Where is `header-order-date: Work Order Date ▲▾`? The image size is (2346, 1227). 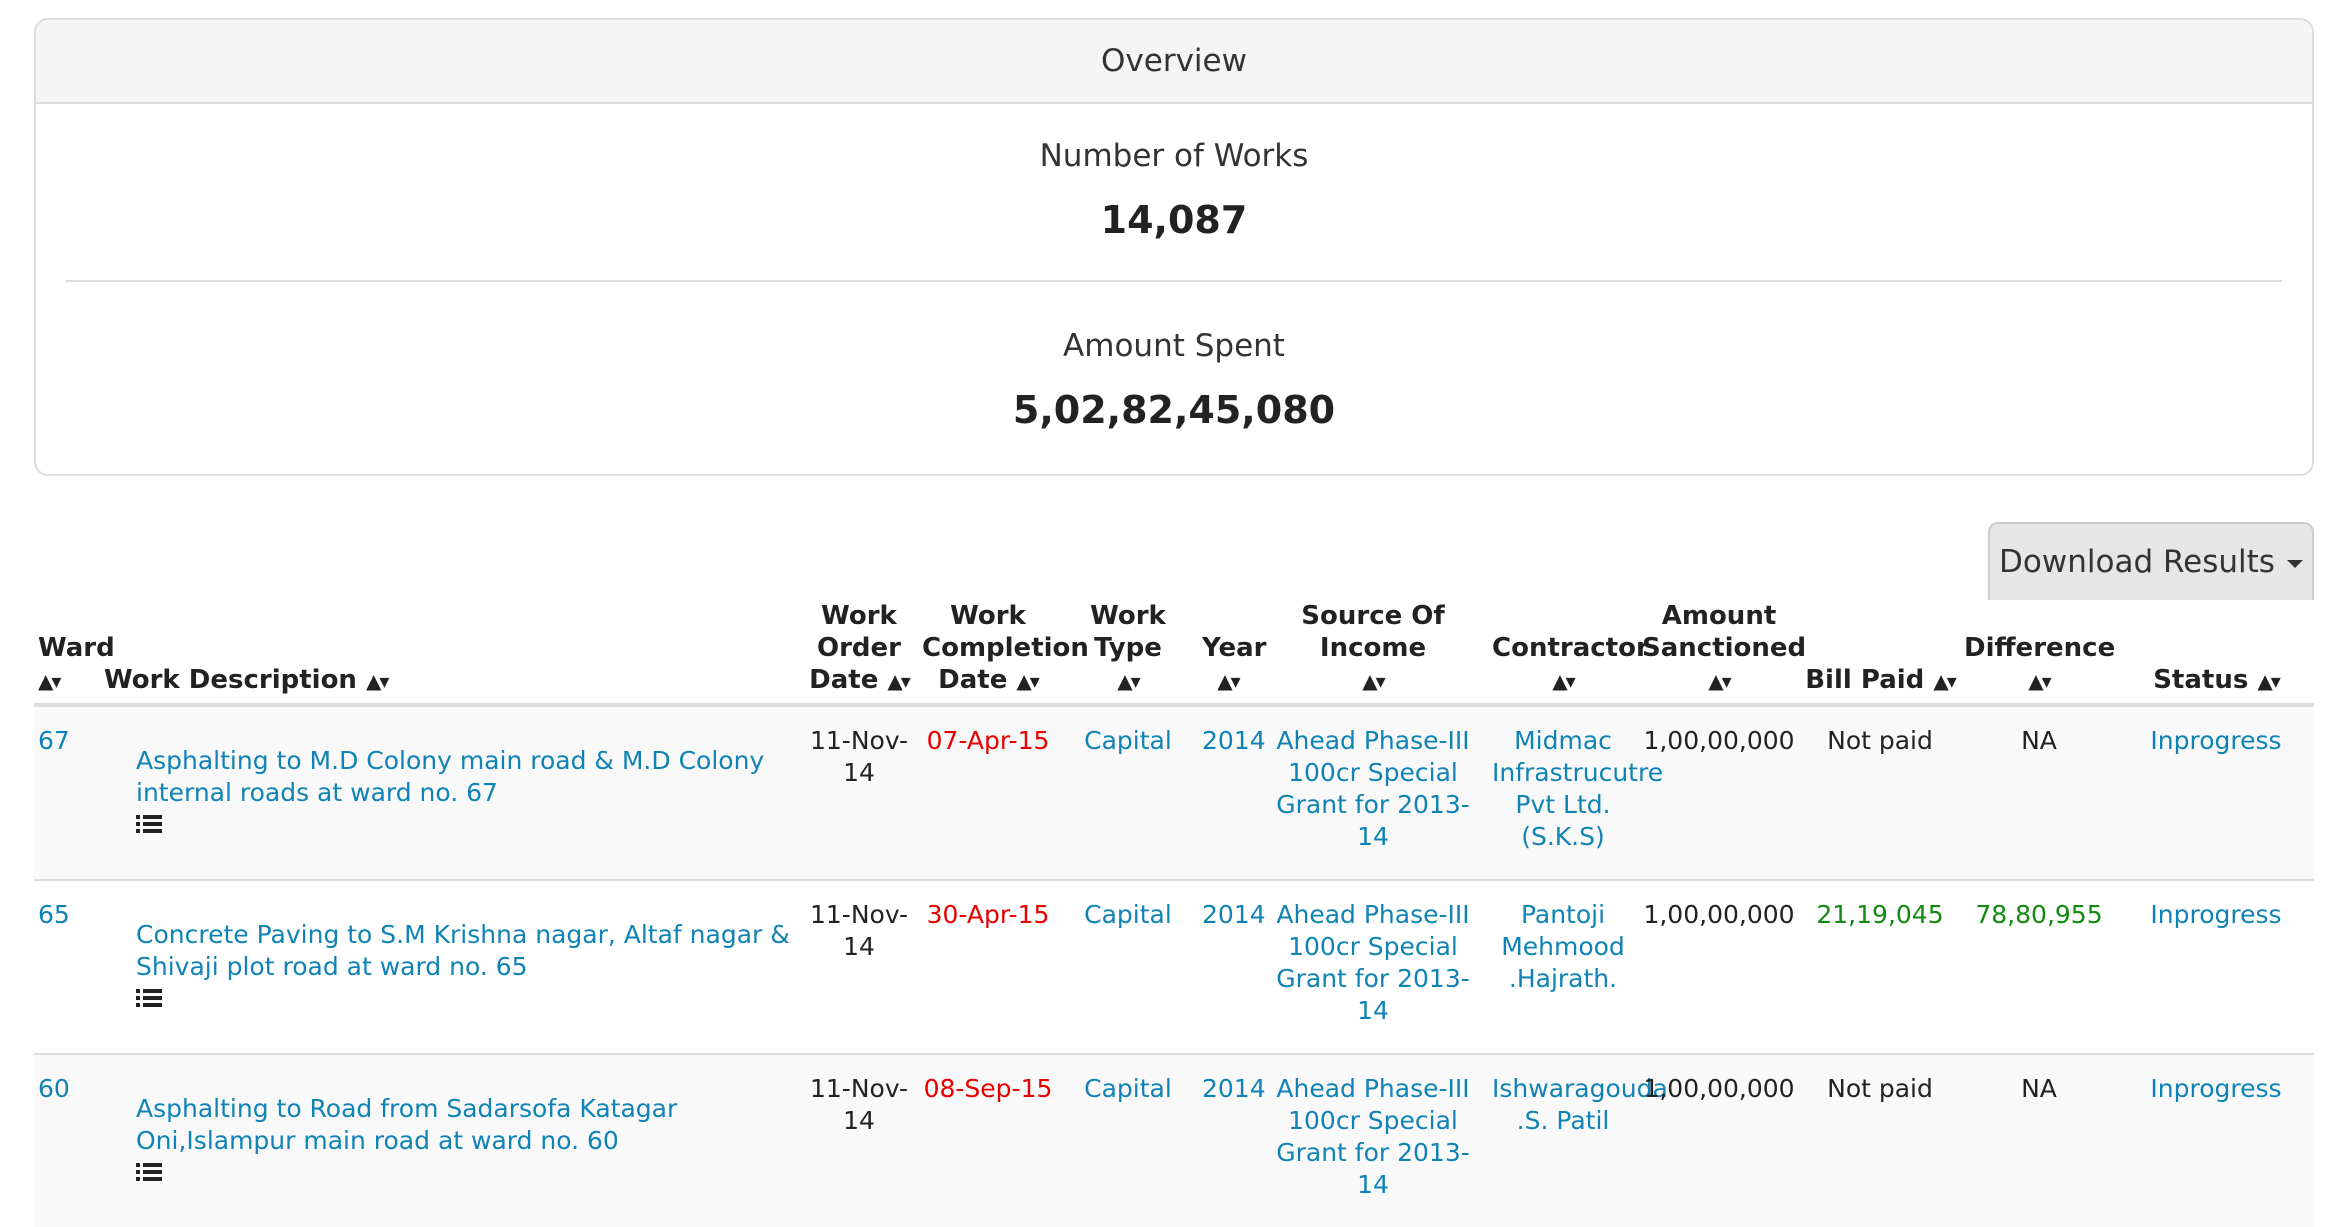
header-order-date: Work Order Date ▲▾ is located at coordinates (859, 653).